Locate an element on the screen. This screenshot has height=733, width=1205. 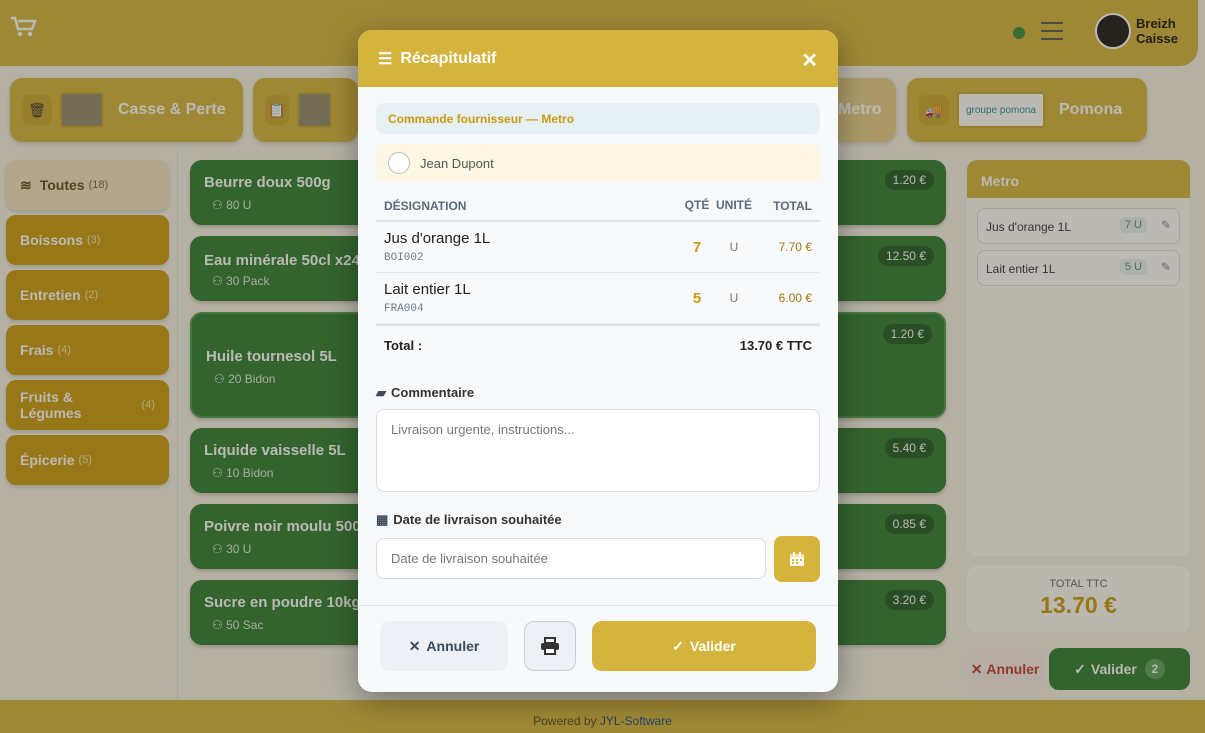
avatar is located at coordinates (399, 163).